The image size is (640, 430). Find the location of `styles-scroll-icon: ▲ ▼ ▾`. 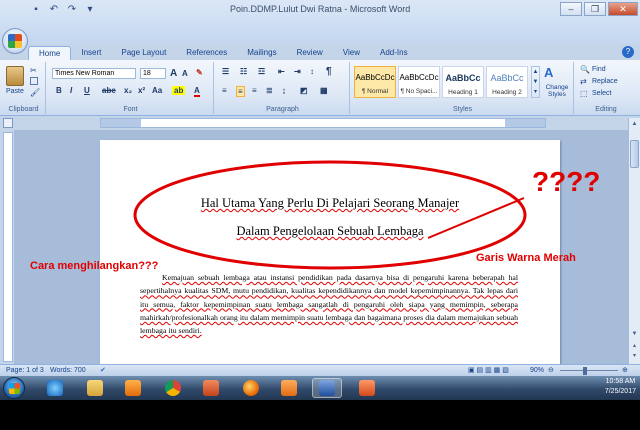

styles-scroll-icon: ▲ ▼ ▾ is located at coordinates (535, 82).